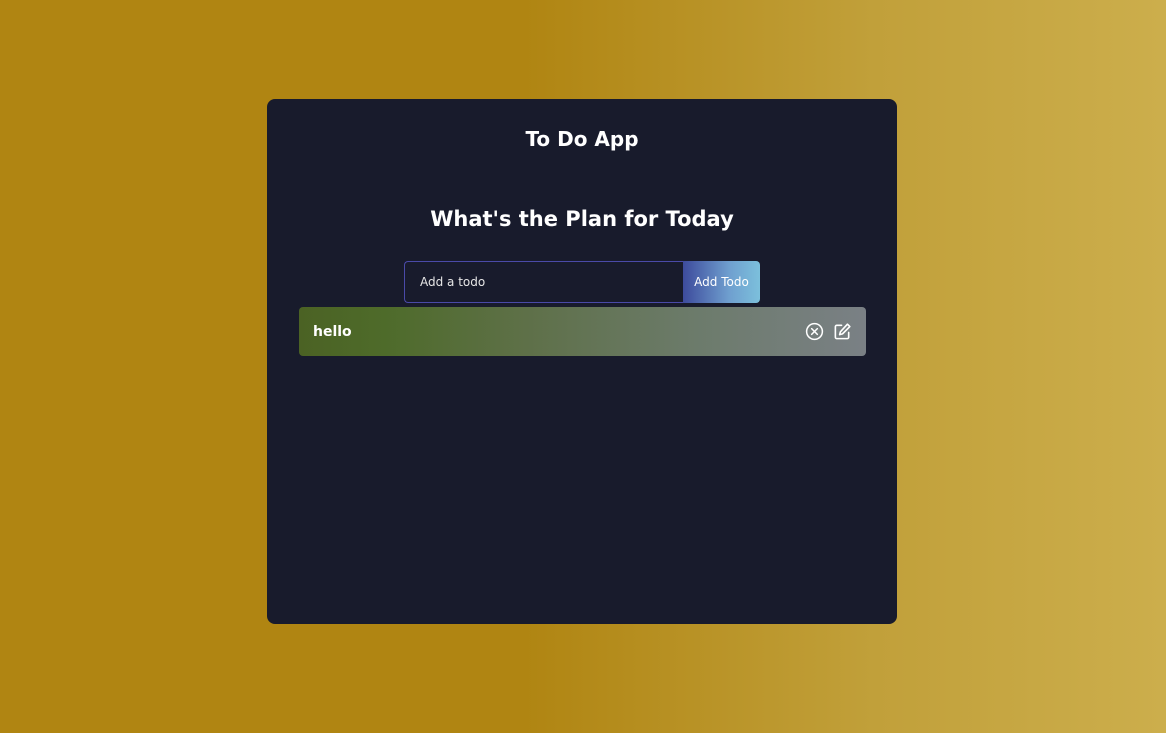  Describe the element at coordinates (582, 219) in the screenshot. I see `plan-heading: What's the Plan for Today` at that location.